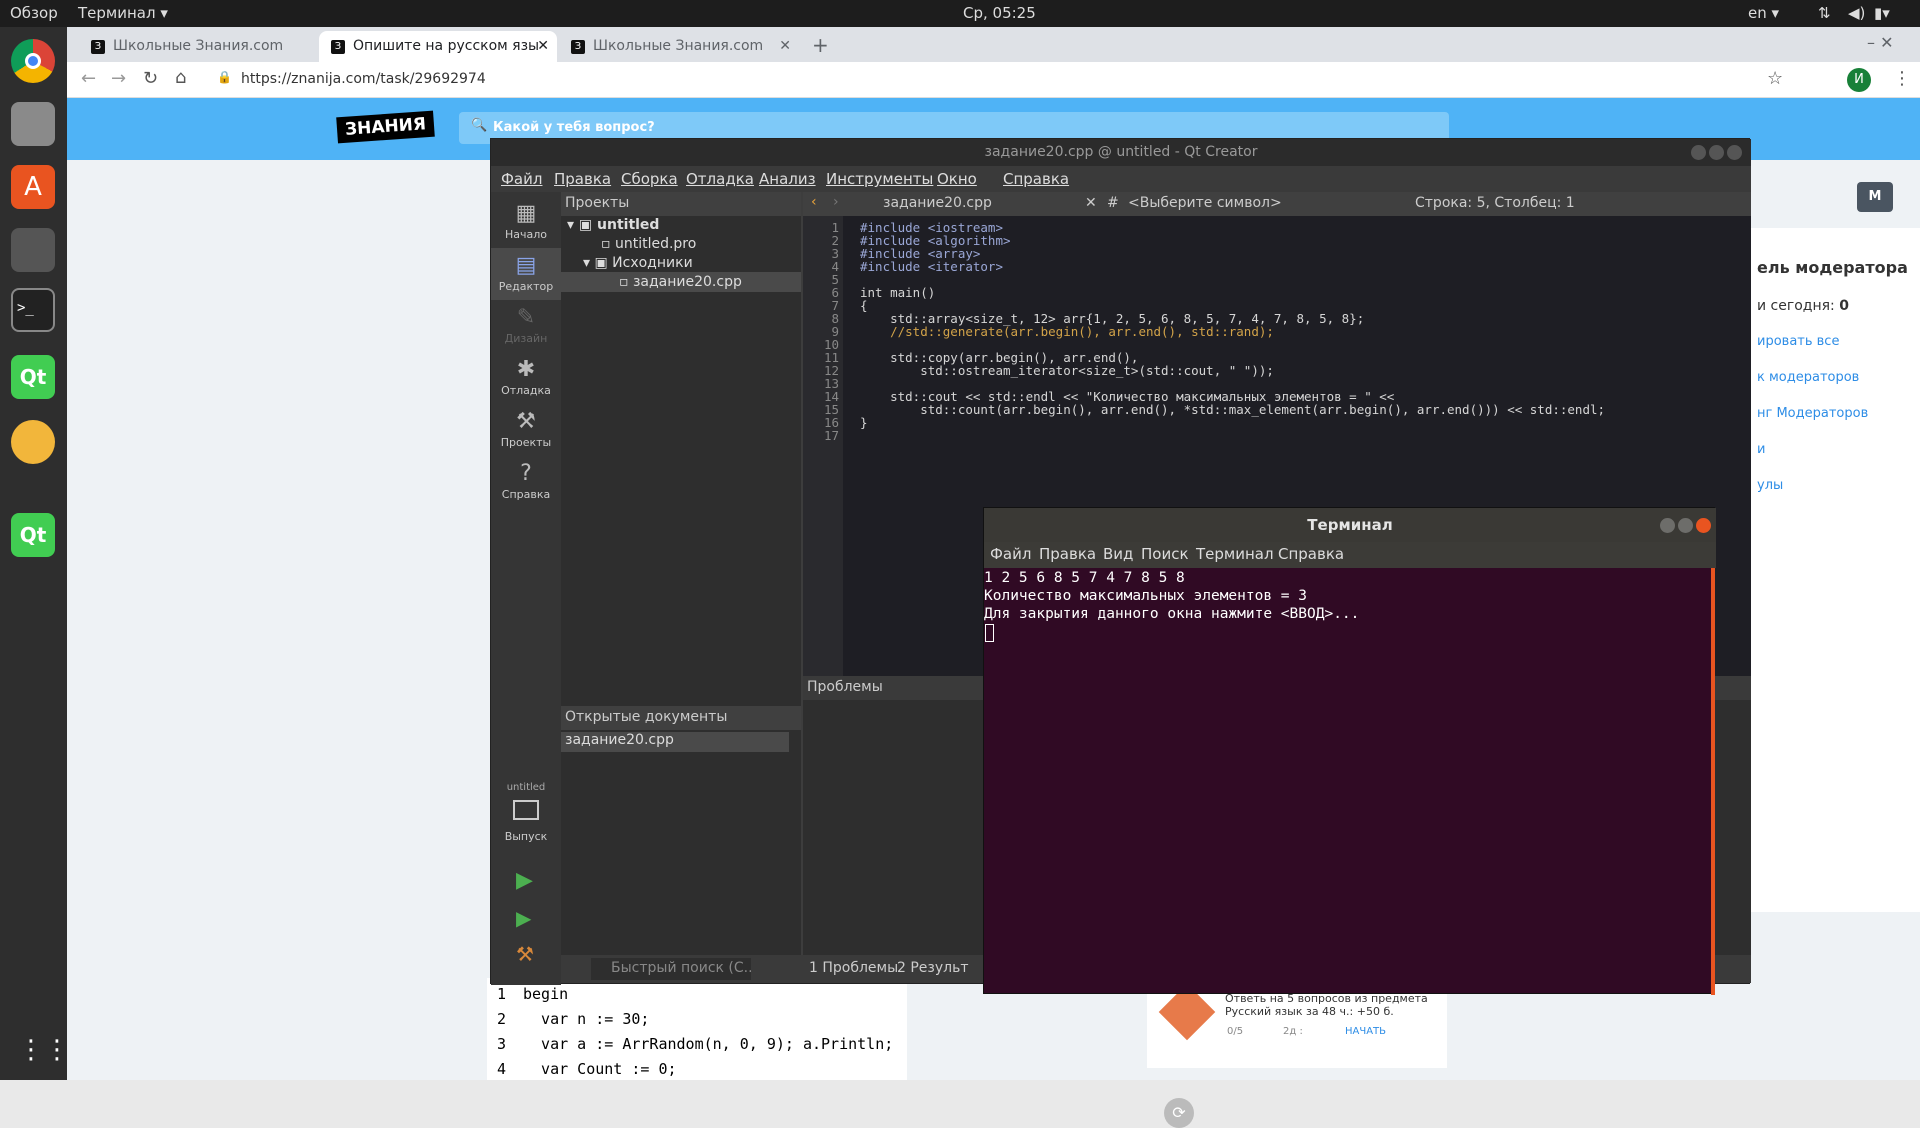  Describe the element at coordinates (1875, 197) in the screenshot. I see `user-avatar: M` at that location.